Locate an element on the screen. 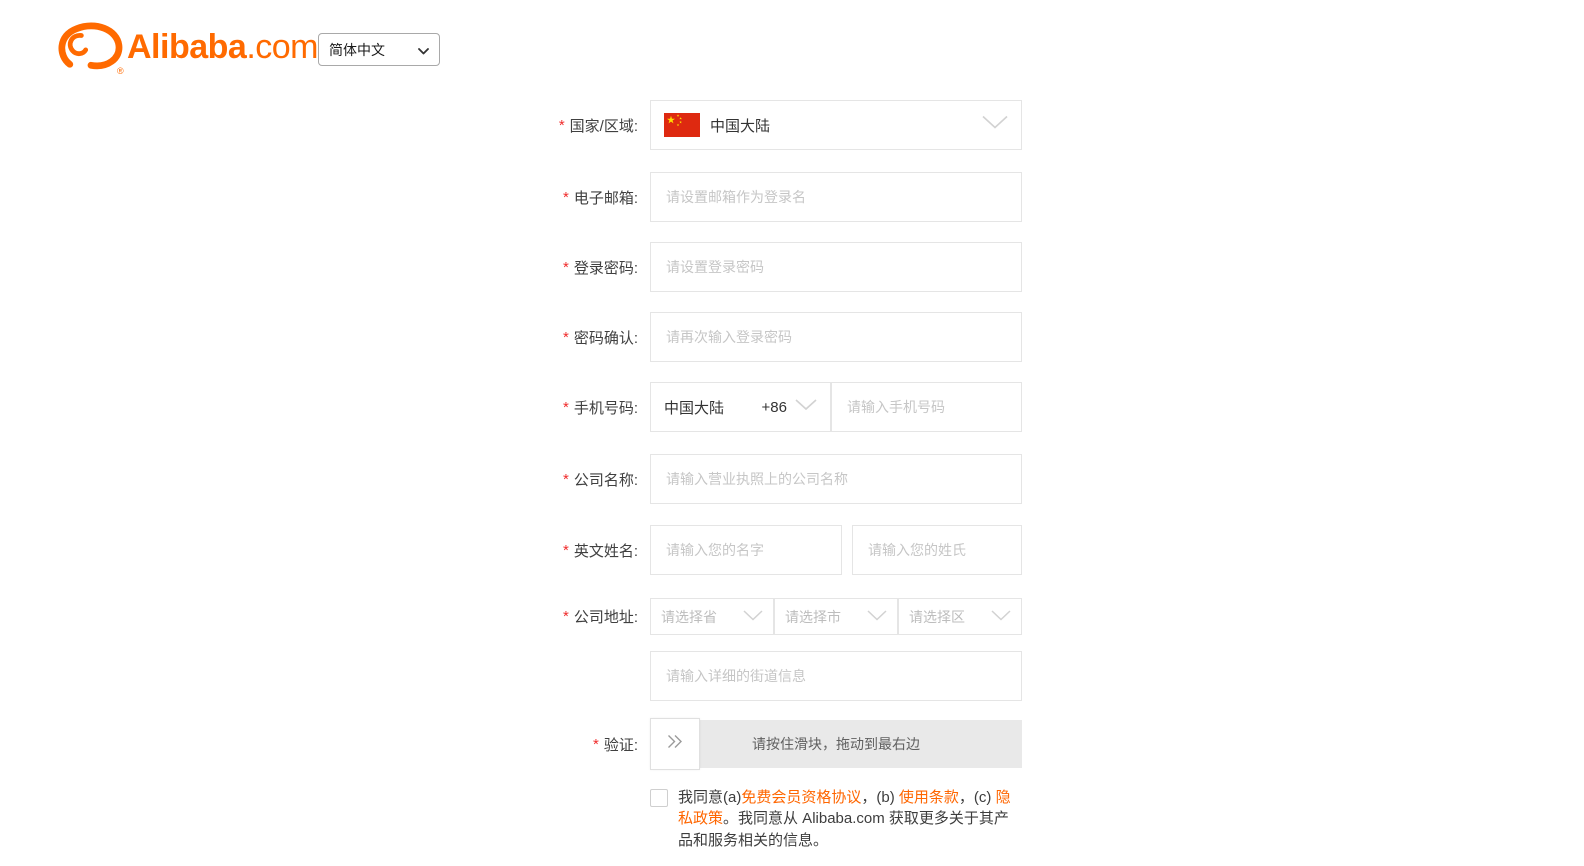 This screenshot has width=1584, height=866. captcha-instruction: 请按住滑块，拖动到最右边 is located at coordinates (836, 744).